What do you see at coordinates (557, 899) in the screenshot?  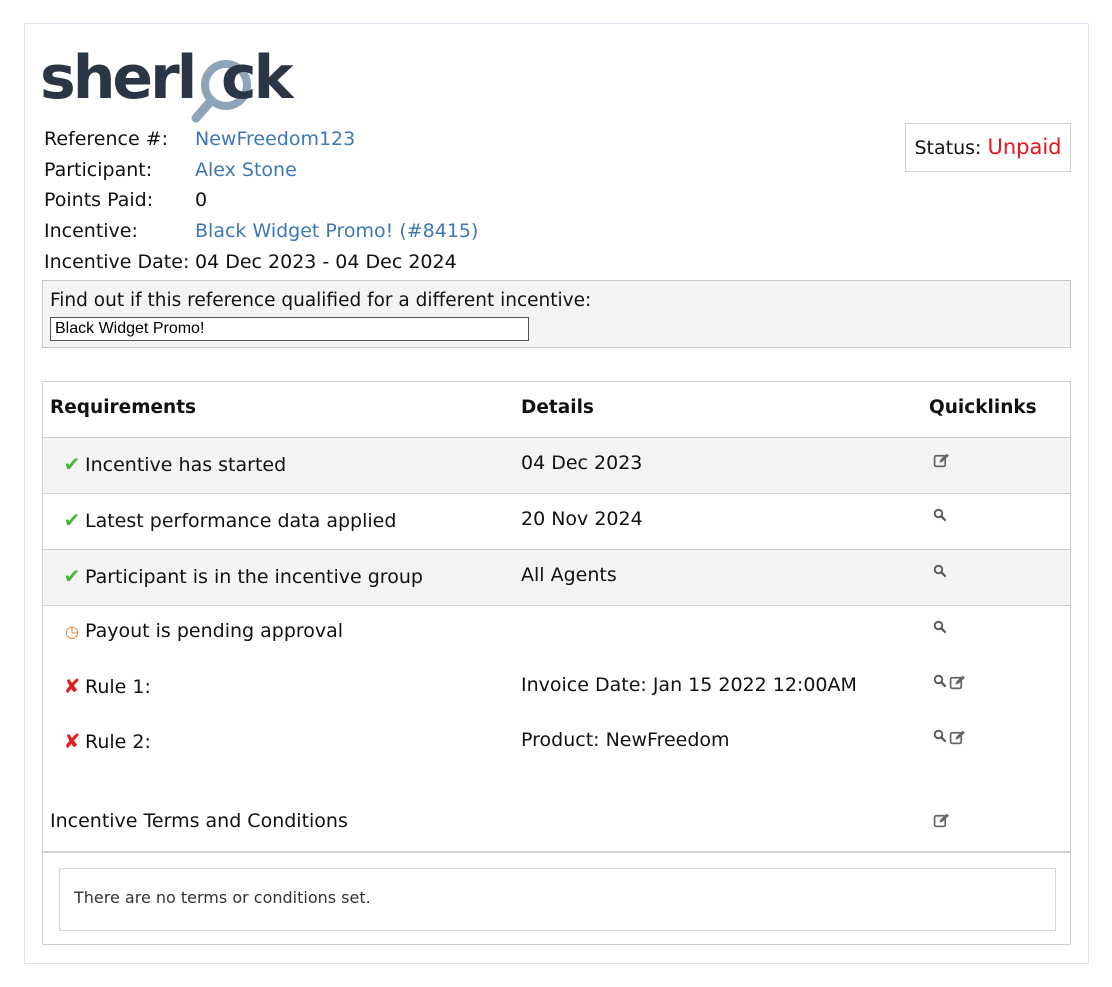 I see `terms-box: There are no terms or conditions set.` at bounding box center [557, 899].